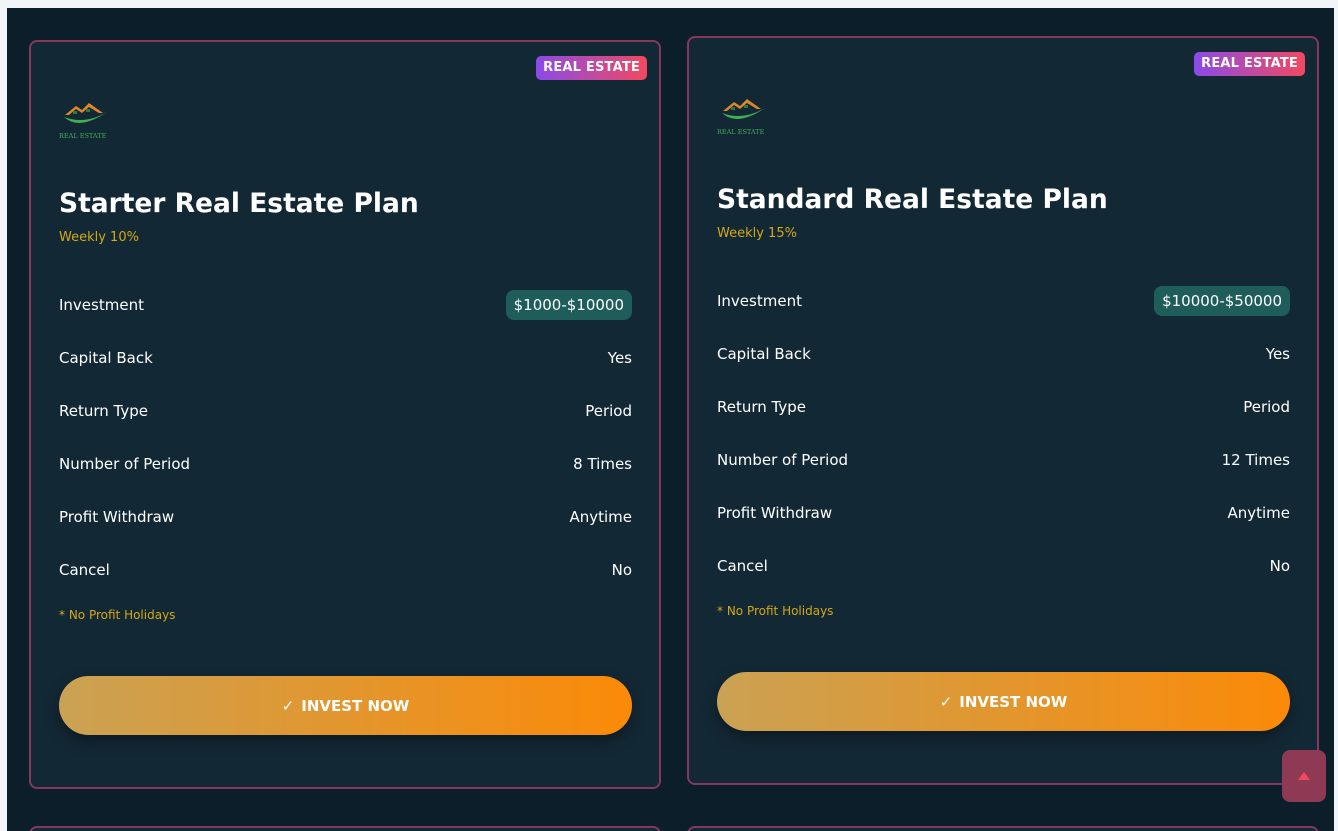 Image resolution: width=1338 pixels, height=831 pixels. What do you see at coordinates (99, 237) in the screenshot?
I see `plan-rate: Weekly 10%` at bounding box center [99, 237].